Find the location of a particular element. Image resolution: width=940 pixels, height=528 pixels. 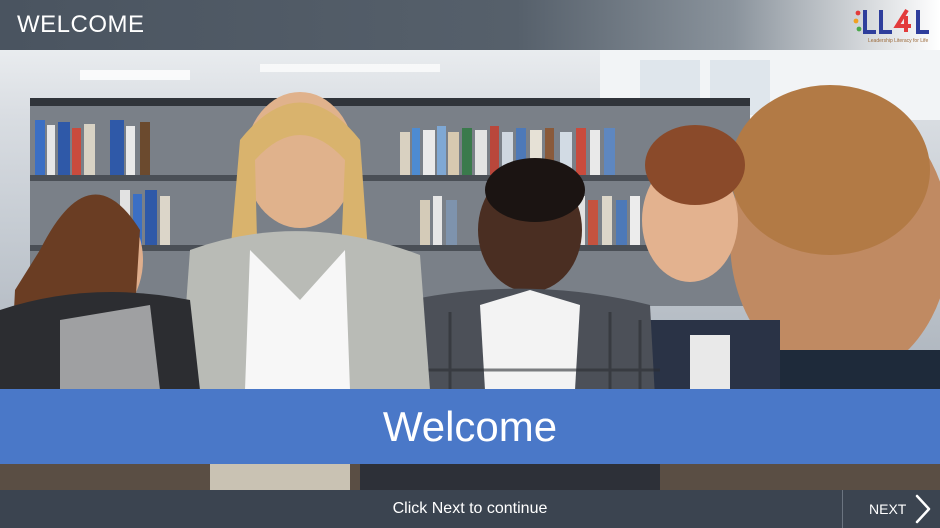

header-bar: WELCOME Leadership Literacy for Life is located at coordinates (470, 25).